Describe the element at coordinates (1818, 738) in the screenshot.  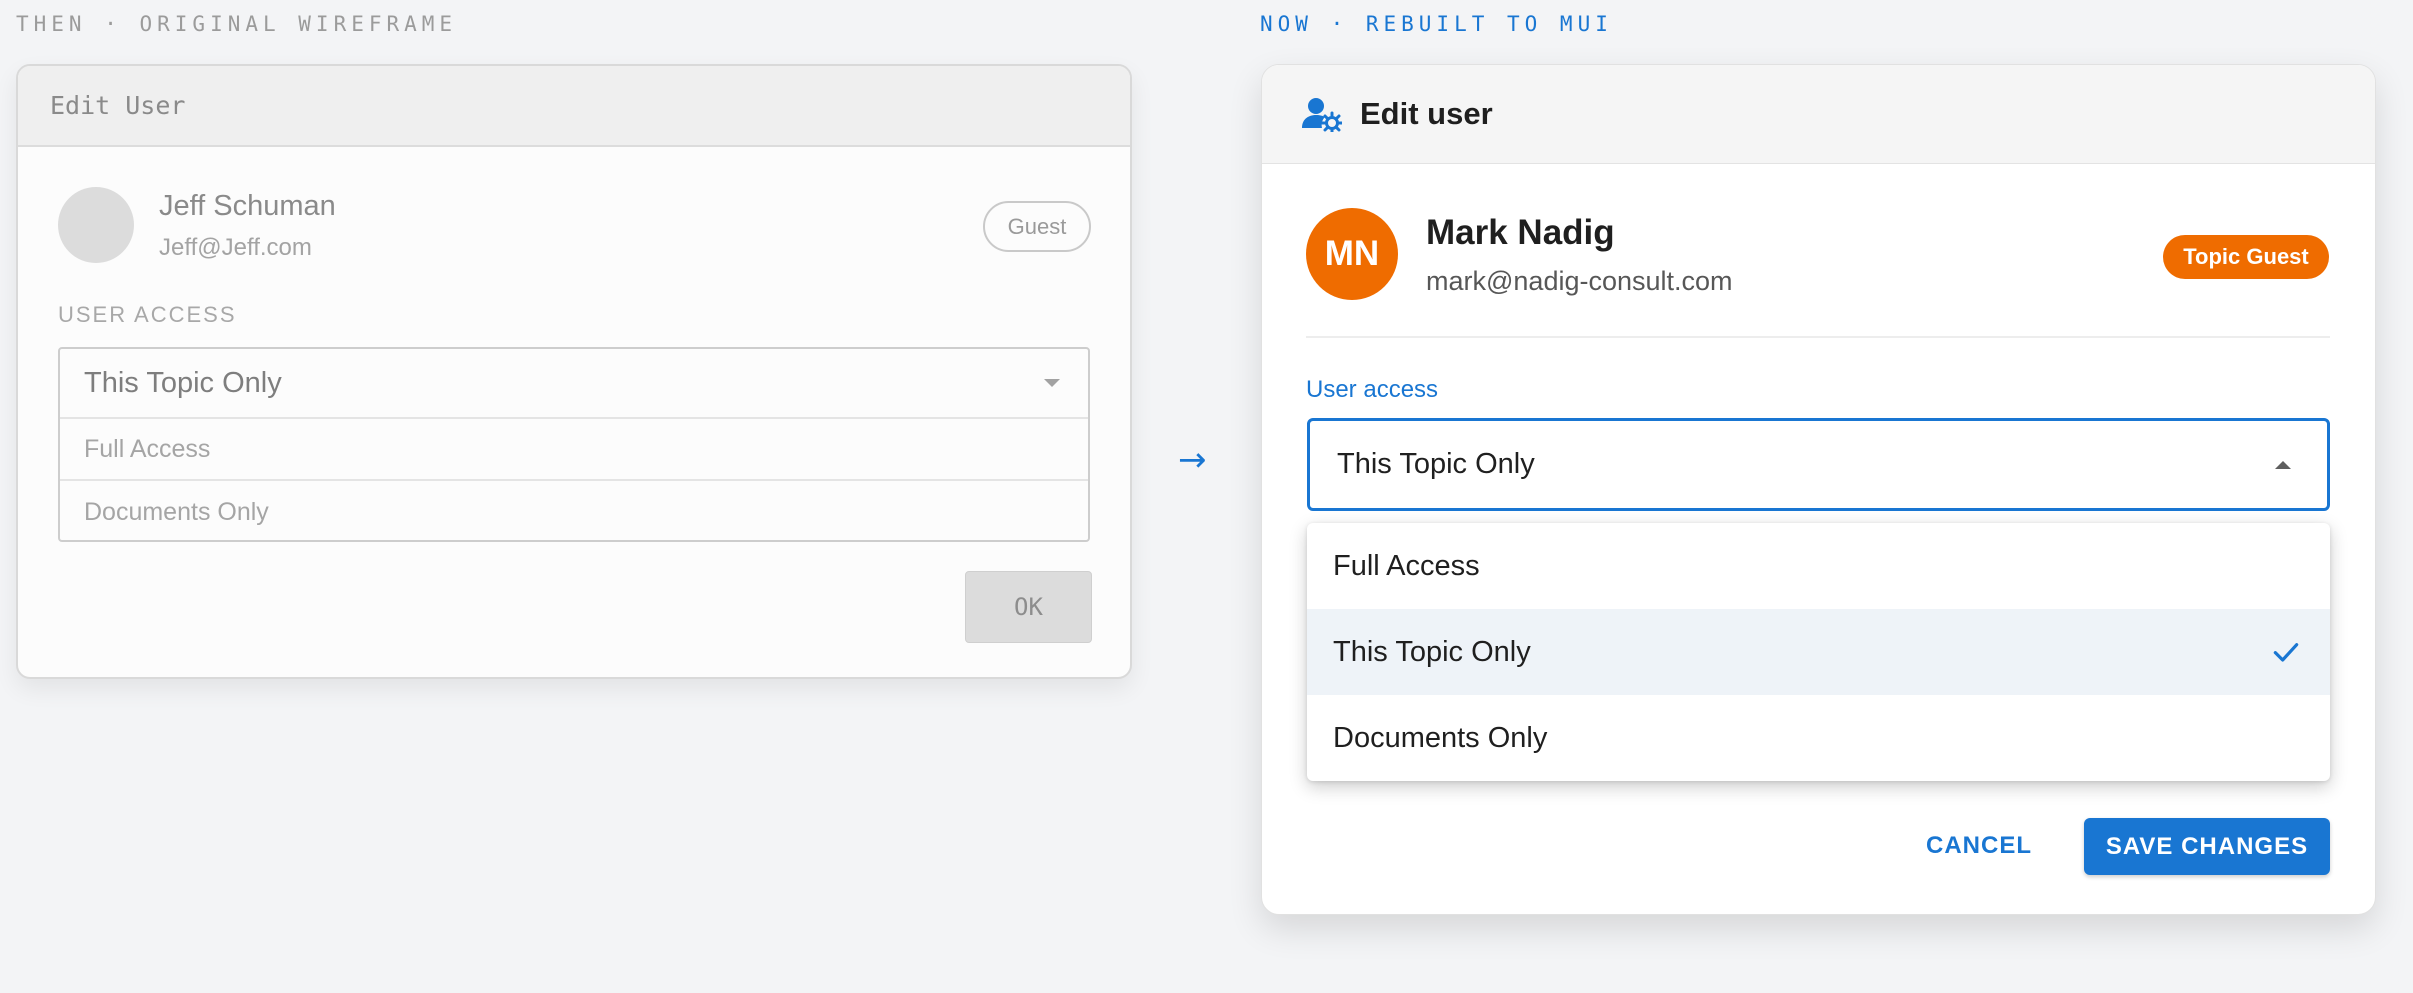
I see `mui-option-documents-only: Documents Only` at that location.